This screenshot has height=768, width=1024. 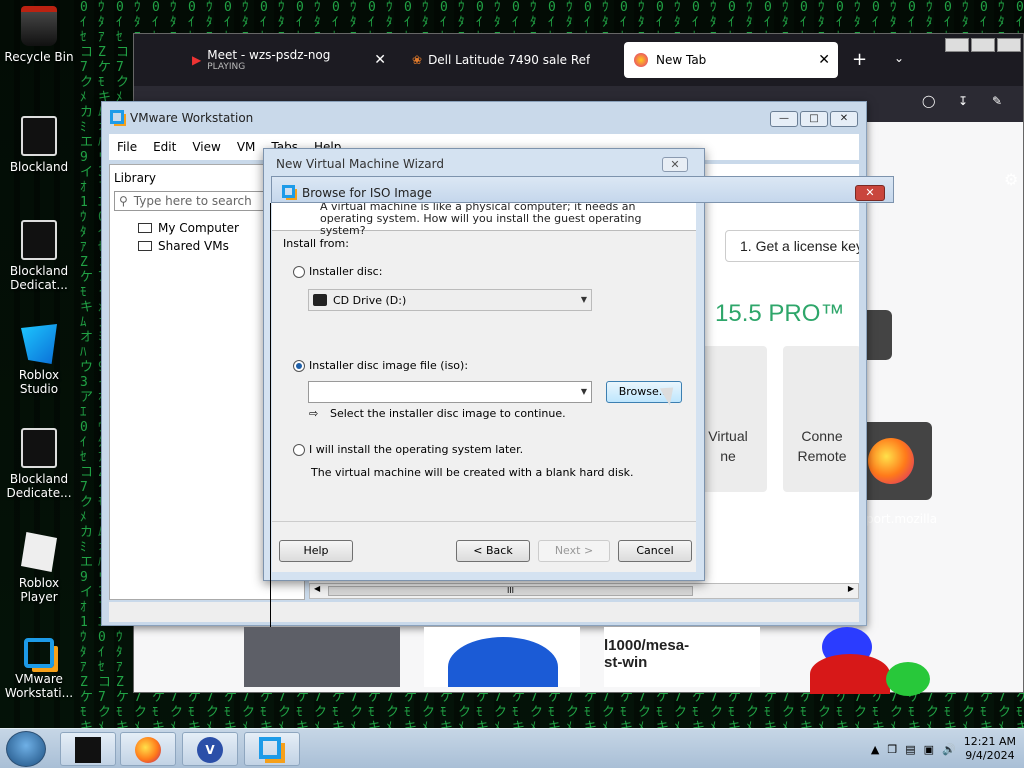 What do you see at coordinates (731, 60) in the screenshot?
I see `tab-new-tab: New Tab ✕` at bounding box center [731, 60].